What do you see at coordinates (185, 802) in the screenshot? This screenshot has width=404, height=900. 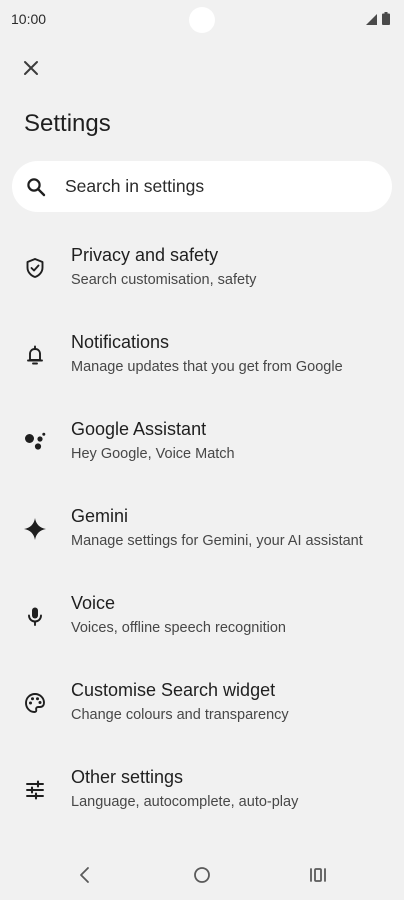 I see `settings-item-subtitle: Language, autocomplete, auto-play` at bounding box center [185, 802].